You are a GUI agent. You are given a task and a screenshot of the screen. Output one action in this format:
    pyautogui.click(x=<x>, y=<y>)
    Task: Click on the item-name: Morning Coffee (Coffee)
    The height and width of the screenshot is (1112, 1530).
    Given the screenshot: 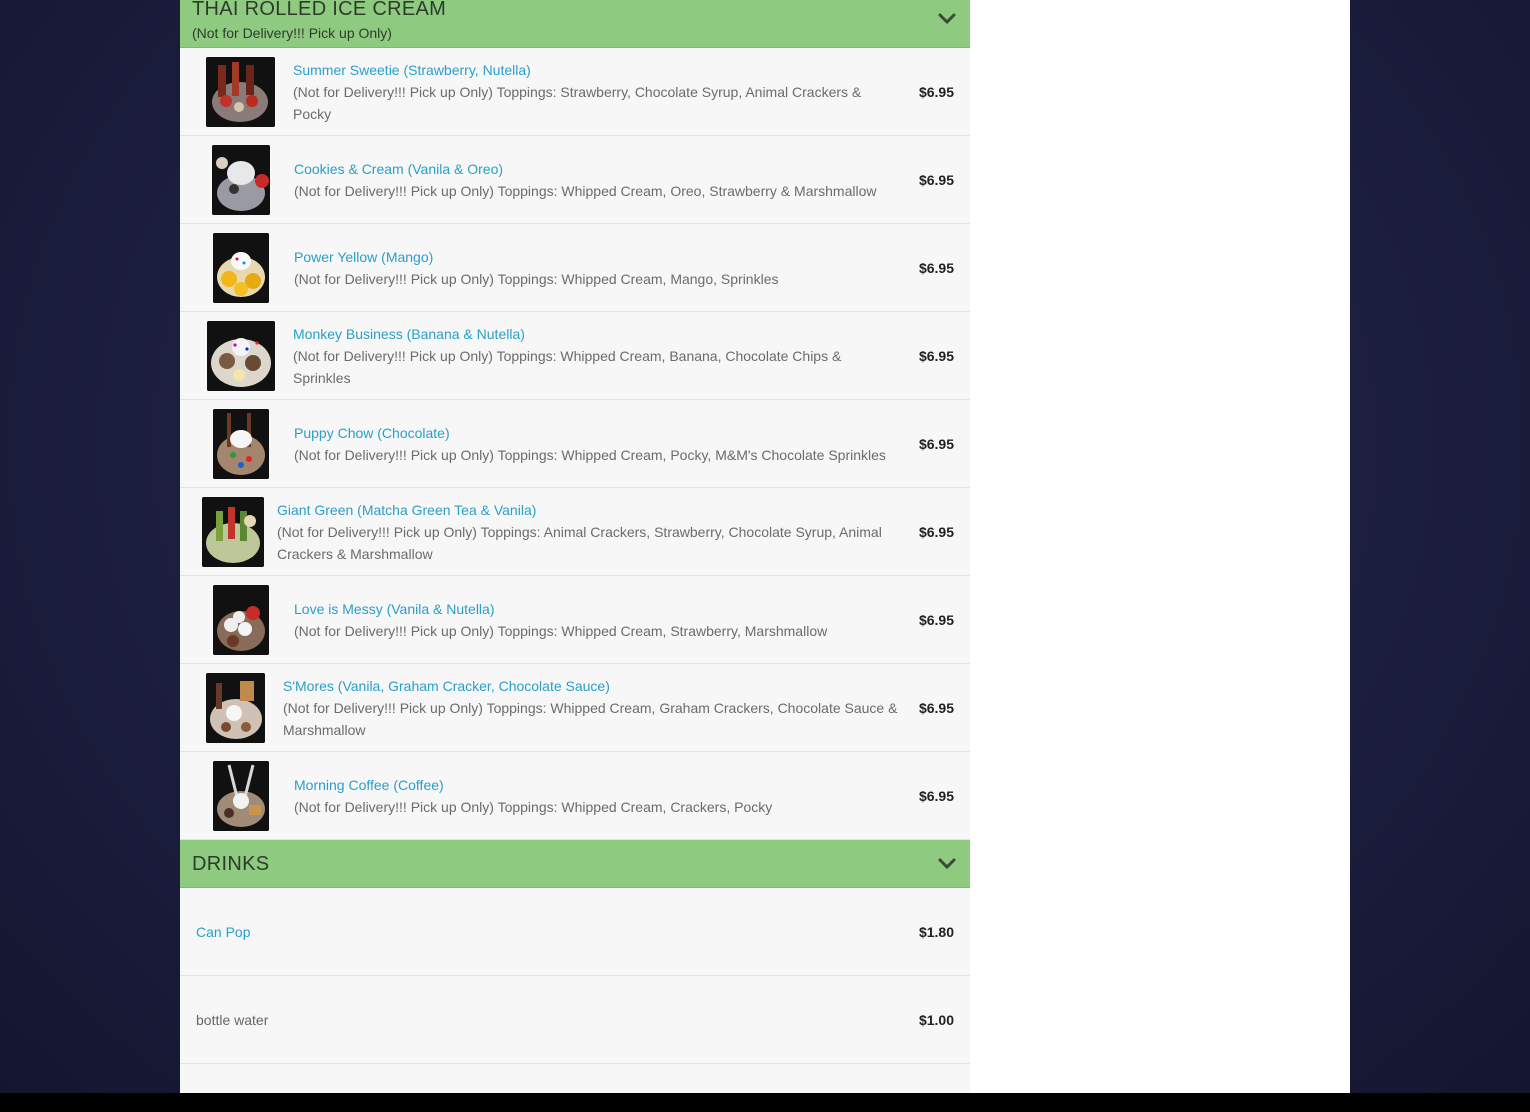 What is the action you would take?
    pyautogui.click(x=594, y=785)
    